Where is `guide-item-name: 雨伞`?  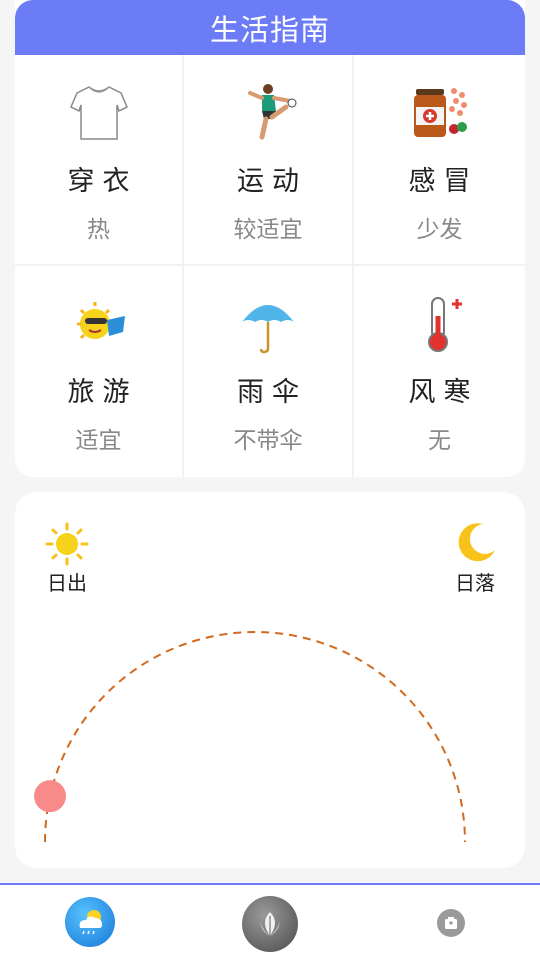
guide-item-name: 雨伞 is located at coordinates (272, 392).